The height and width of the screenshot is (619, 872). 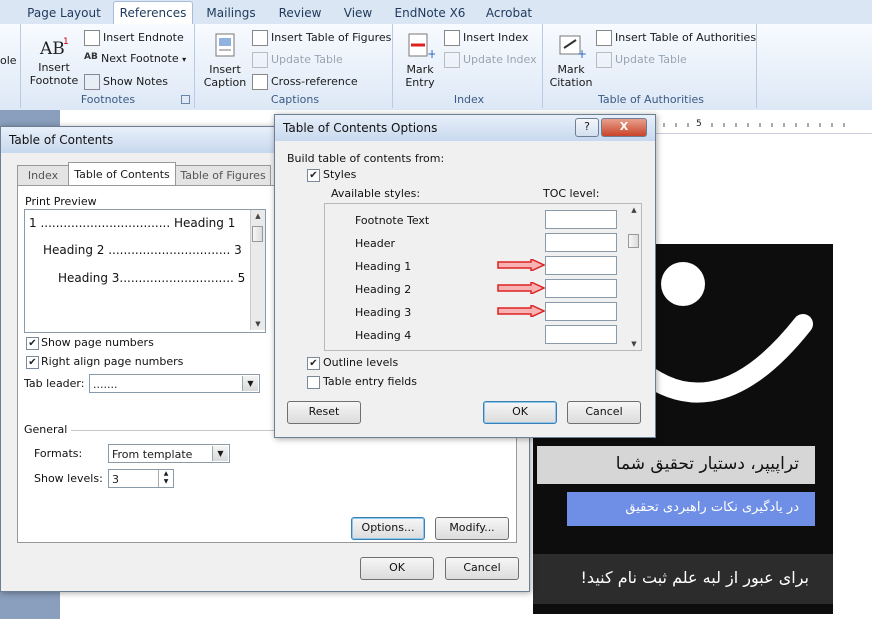 What do you see at coordinates (624, 127) in the screenshot?
I see `close-button: X` at bounding box center [624, 127].